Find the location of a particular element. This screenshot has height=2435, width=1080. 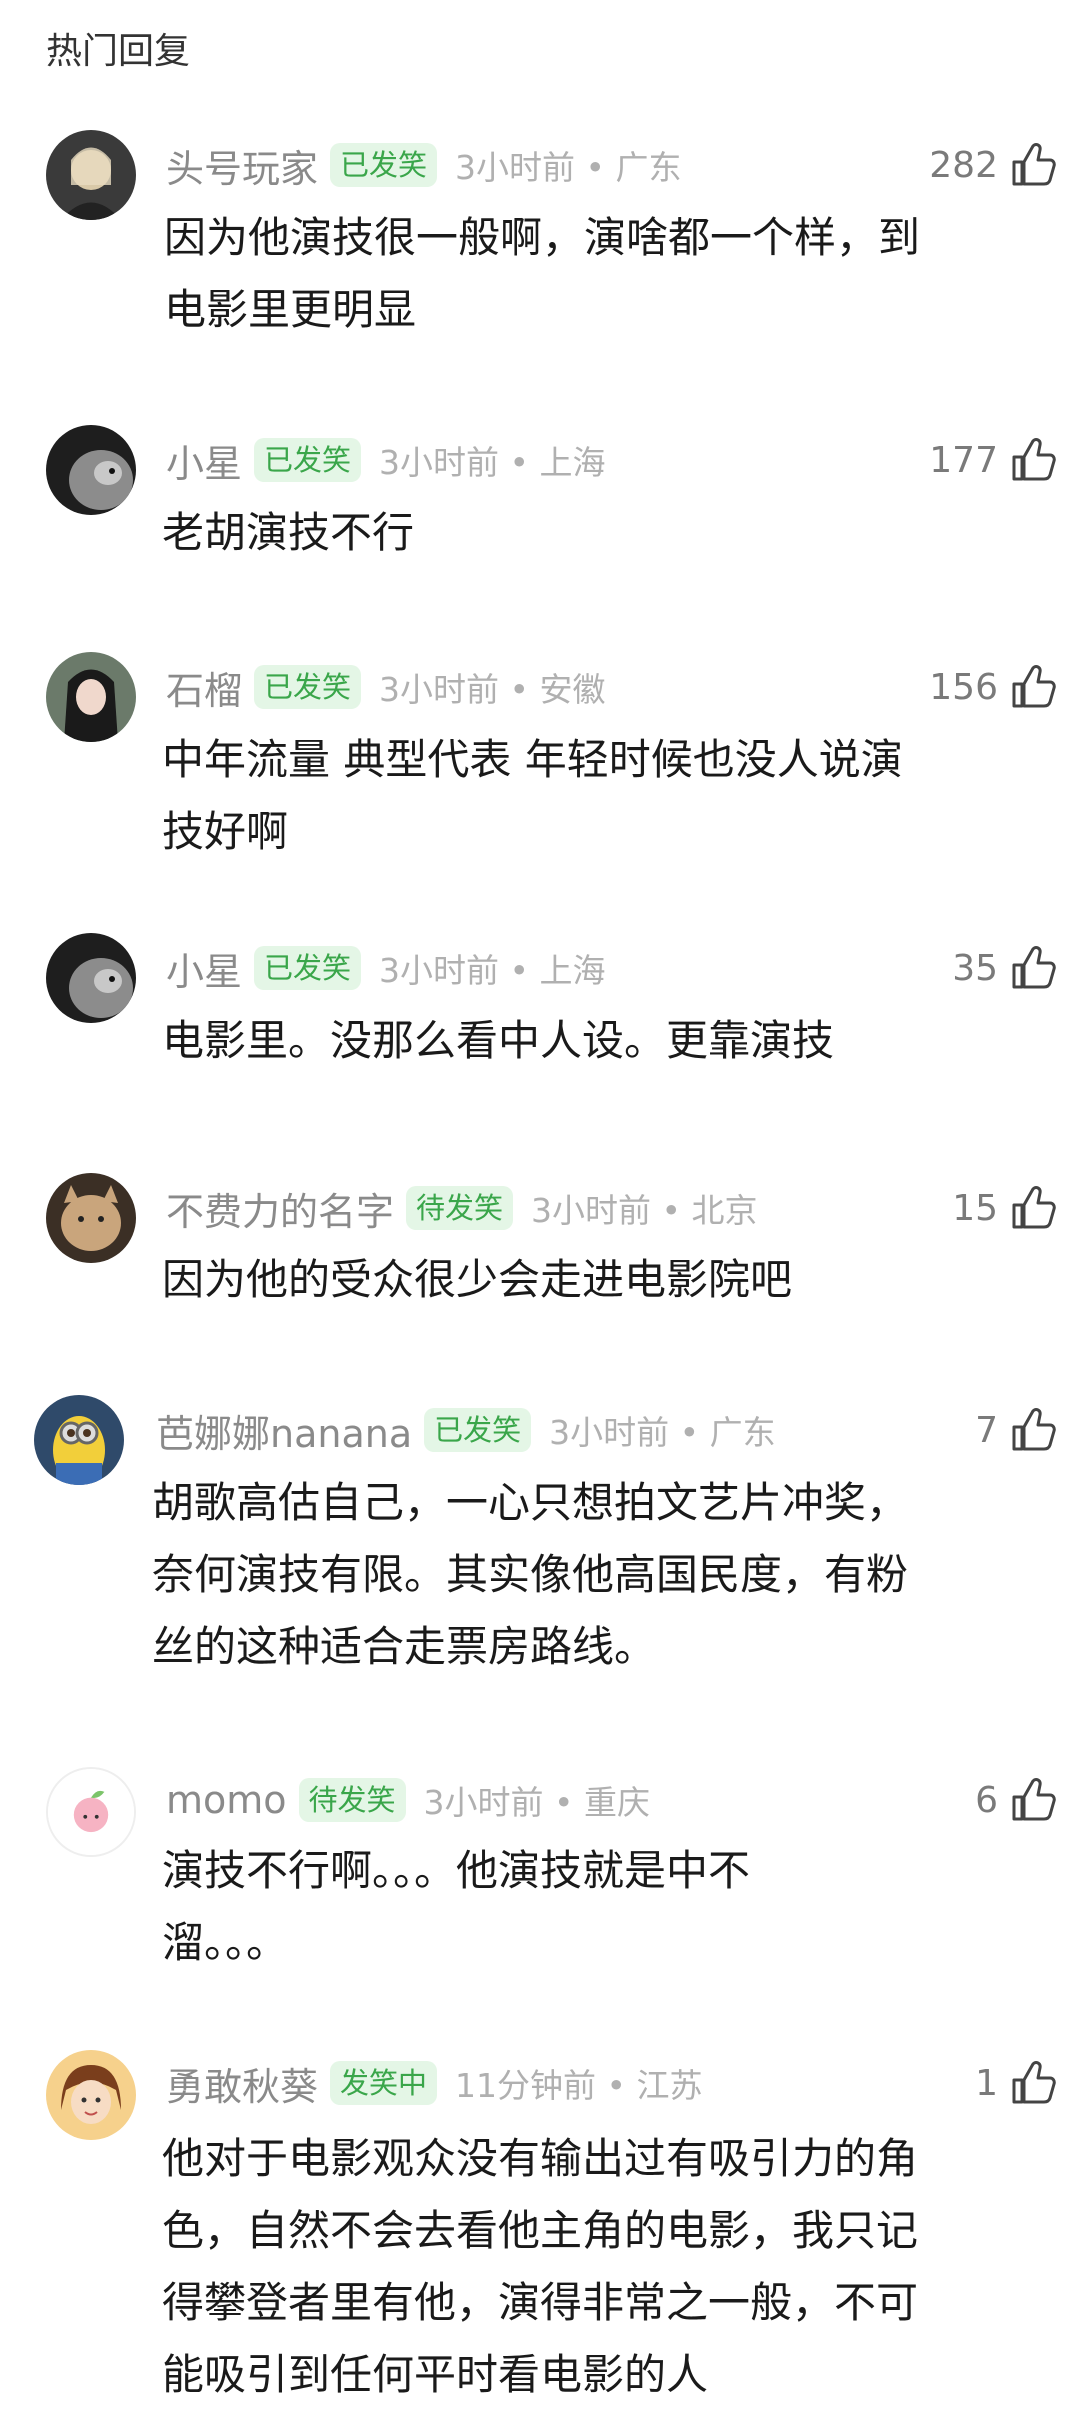

like-count: 156 is located at coordinates (963, 687).